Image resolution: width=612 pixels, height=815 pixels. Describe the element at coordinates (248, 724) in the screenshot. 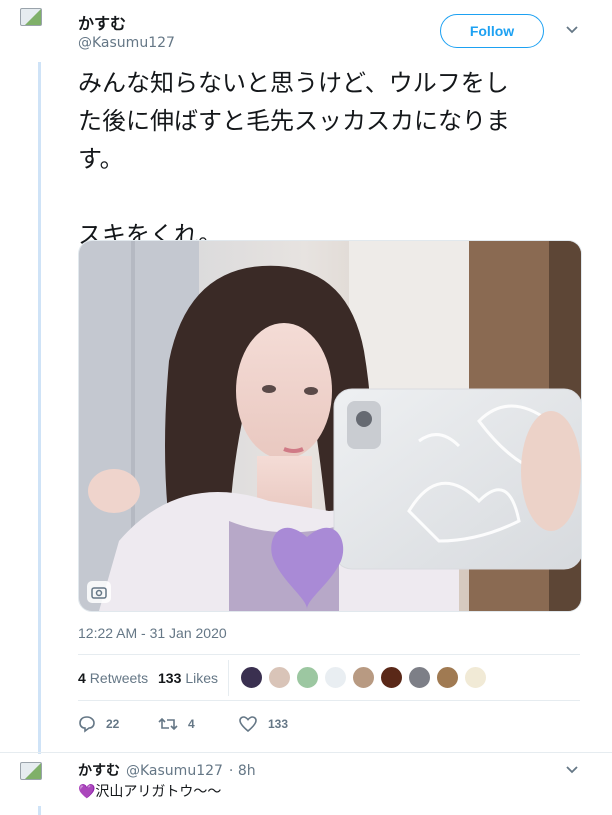

I see `like-icon` at that location.